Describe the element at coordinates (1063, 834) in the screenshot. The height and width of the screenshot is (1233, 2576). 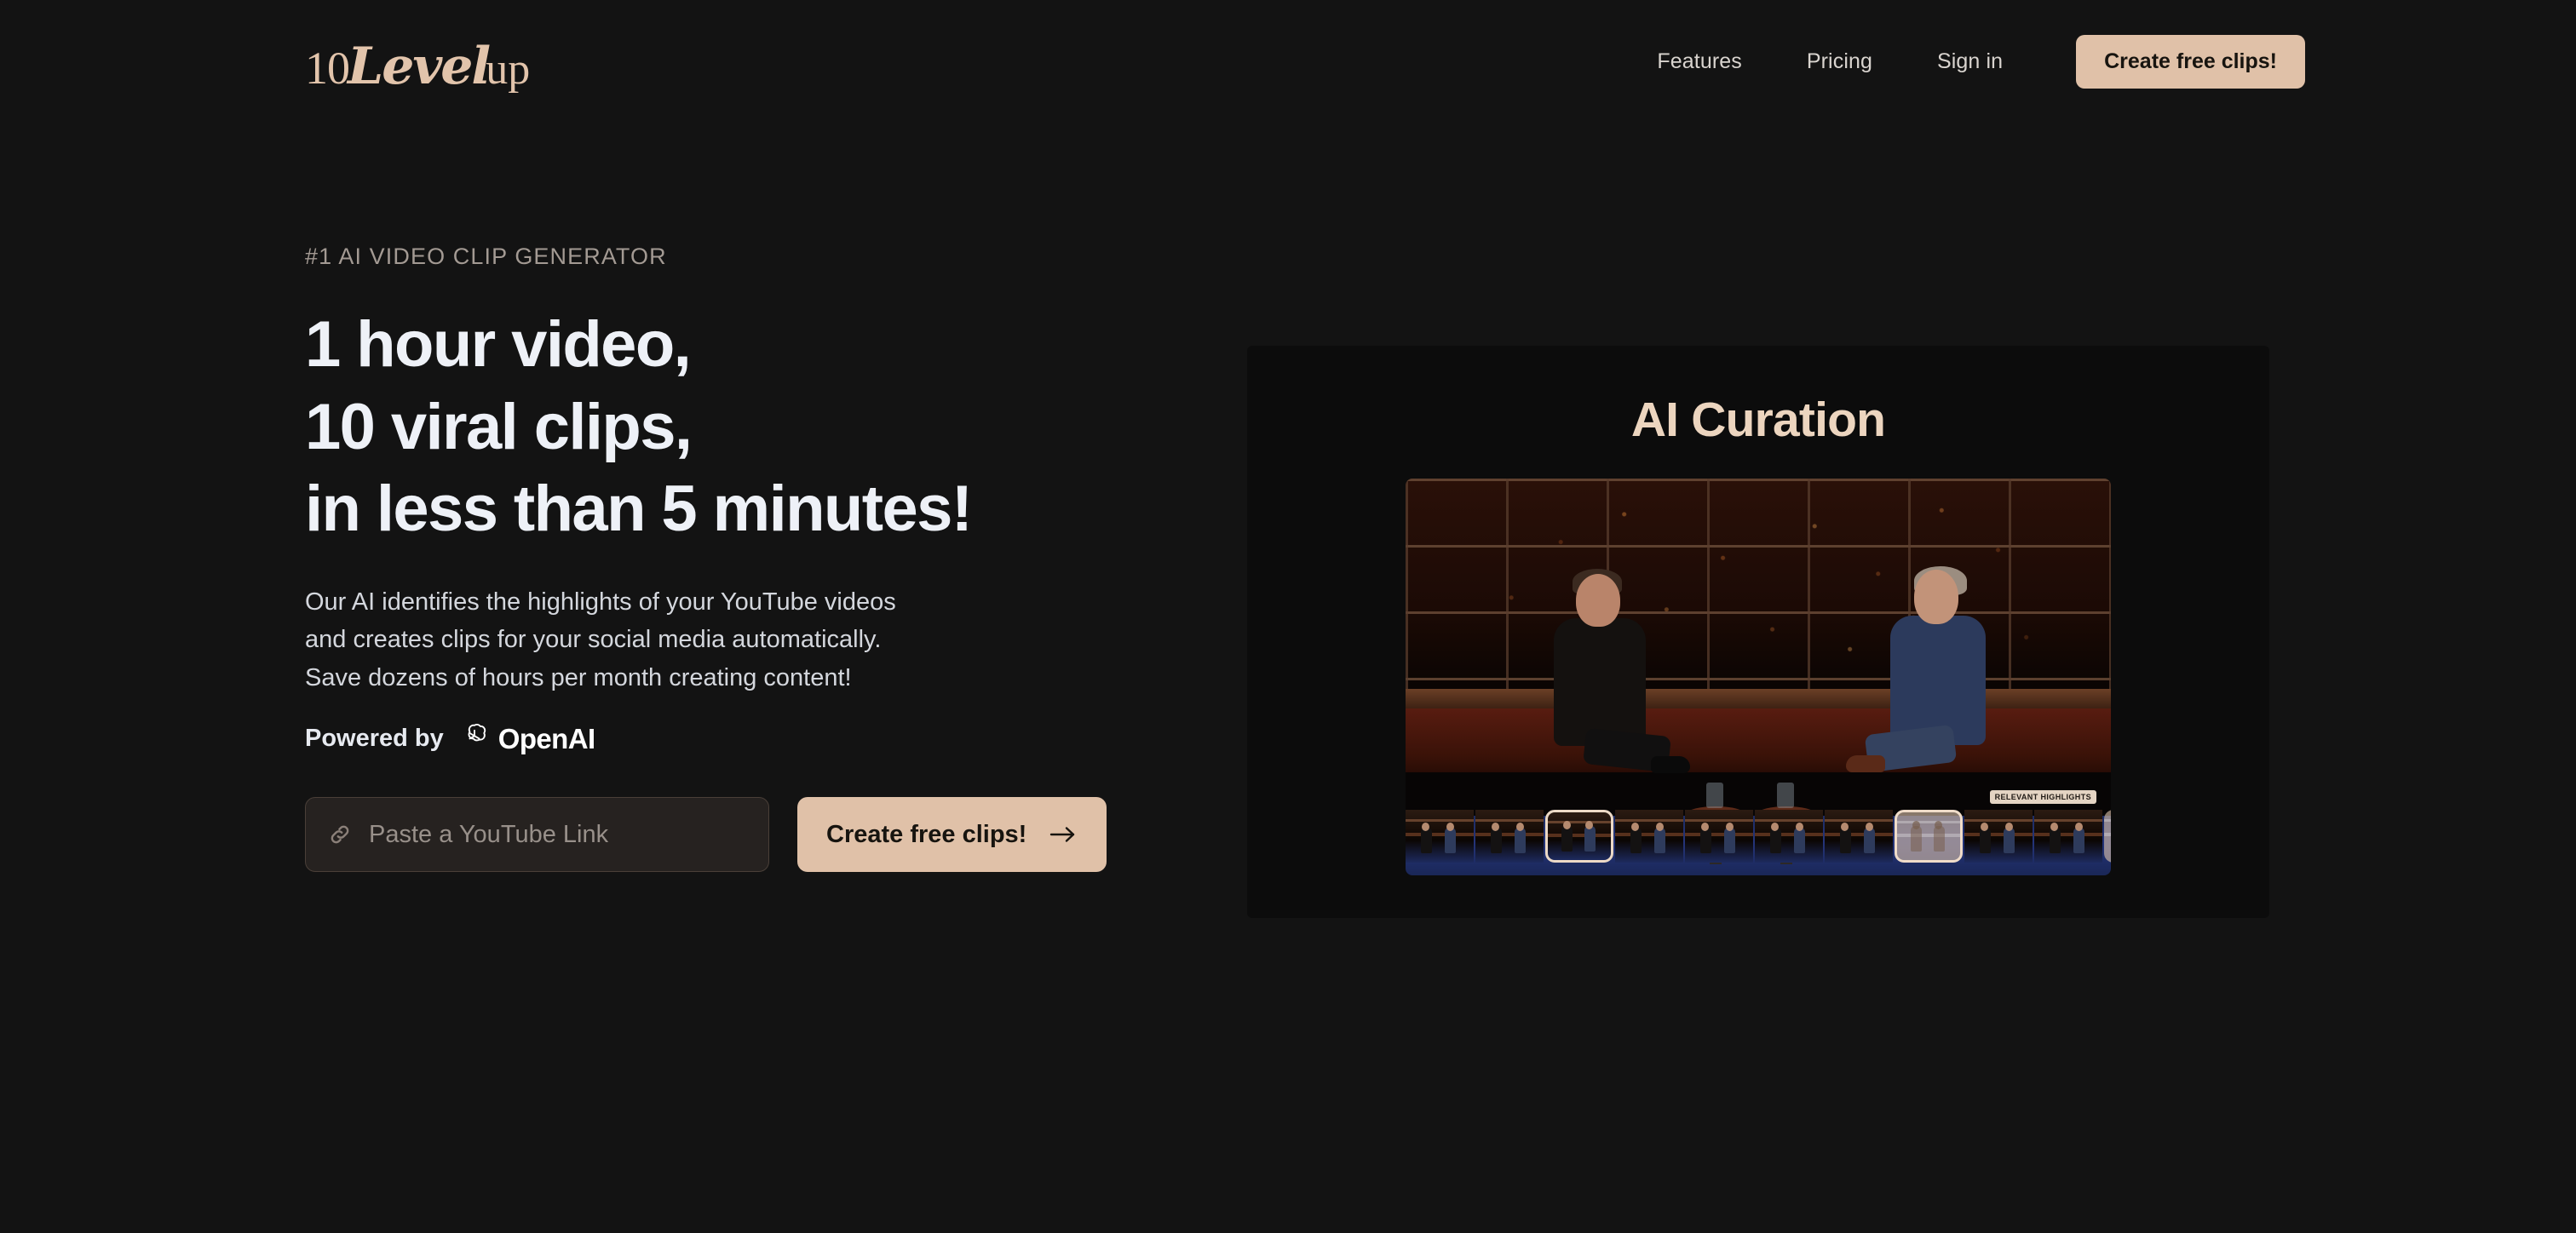
I see `arrow-right-icon` at that location.